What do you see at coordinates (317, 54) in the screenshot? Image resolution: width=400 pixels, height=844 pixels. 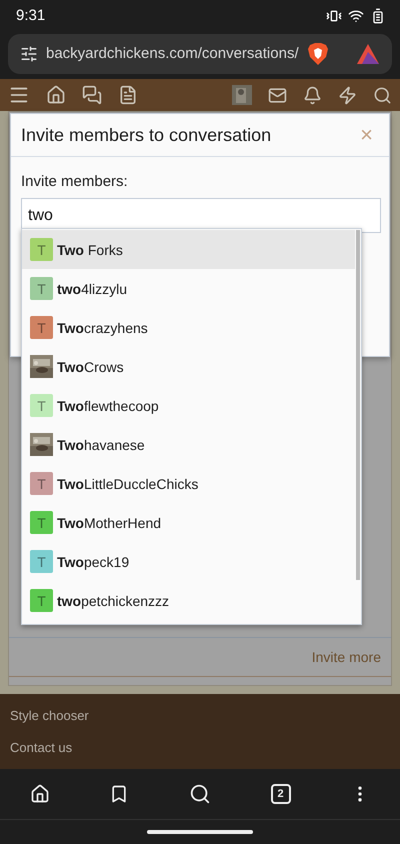 I see `lion-shield-icon` at bounding box center [317, 54].